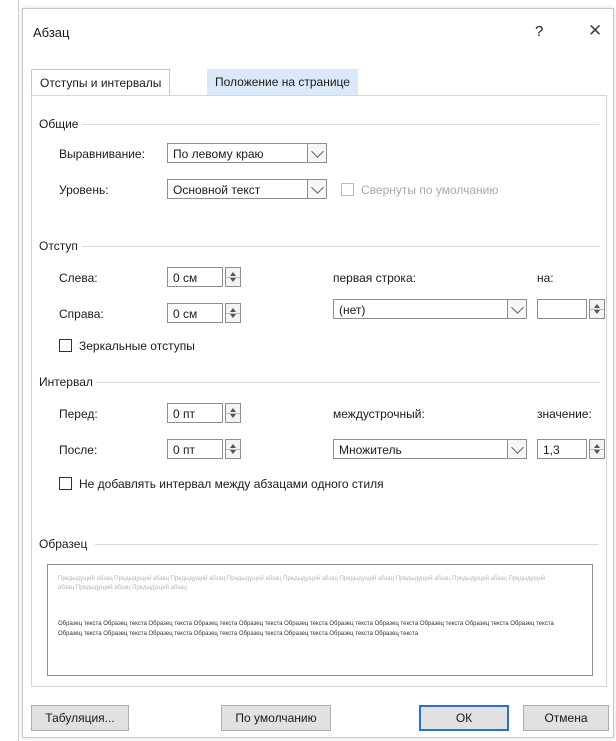  What do you see at coordinates (545, 278) in the screenshot?
I see `by-label: на:` at bounding box center [545, 278].